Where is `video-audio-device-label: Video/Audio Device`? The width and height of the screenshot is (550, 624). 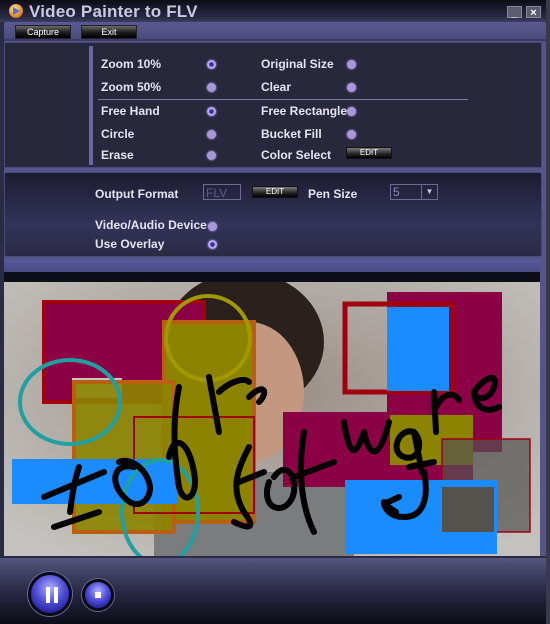
video-audio-device-label: Video/Audio Device is located at coordinates (151, 225).